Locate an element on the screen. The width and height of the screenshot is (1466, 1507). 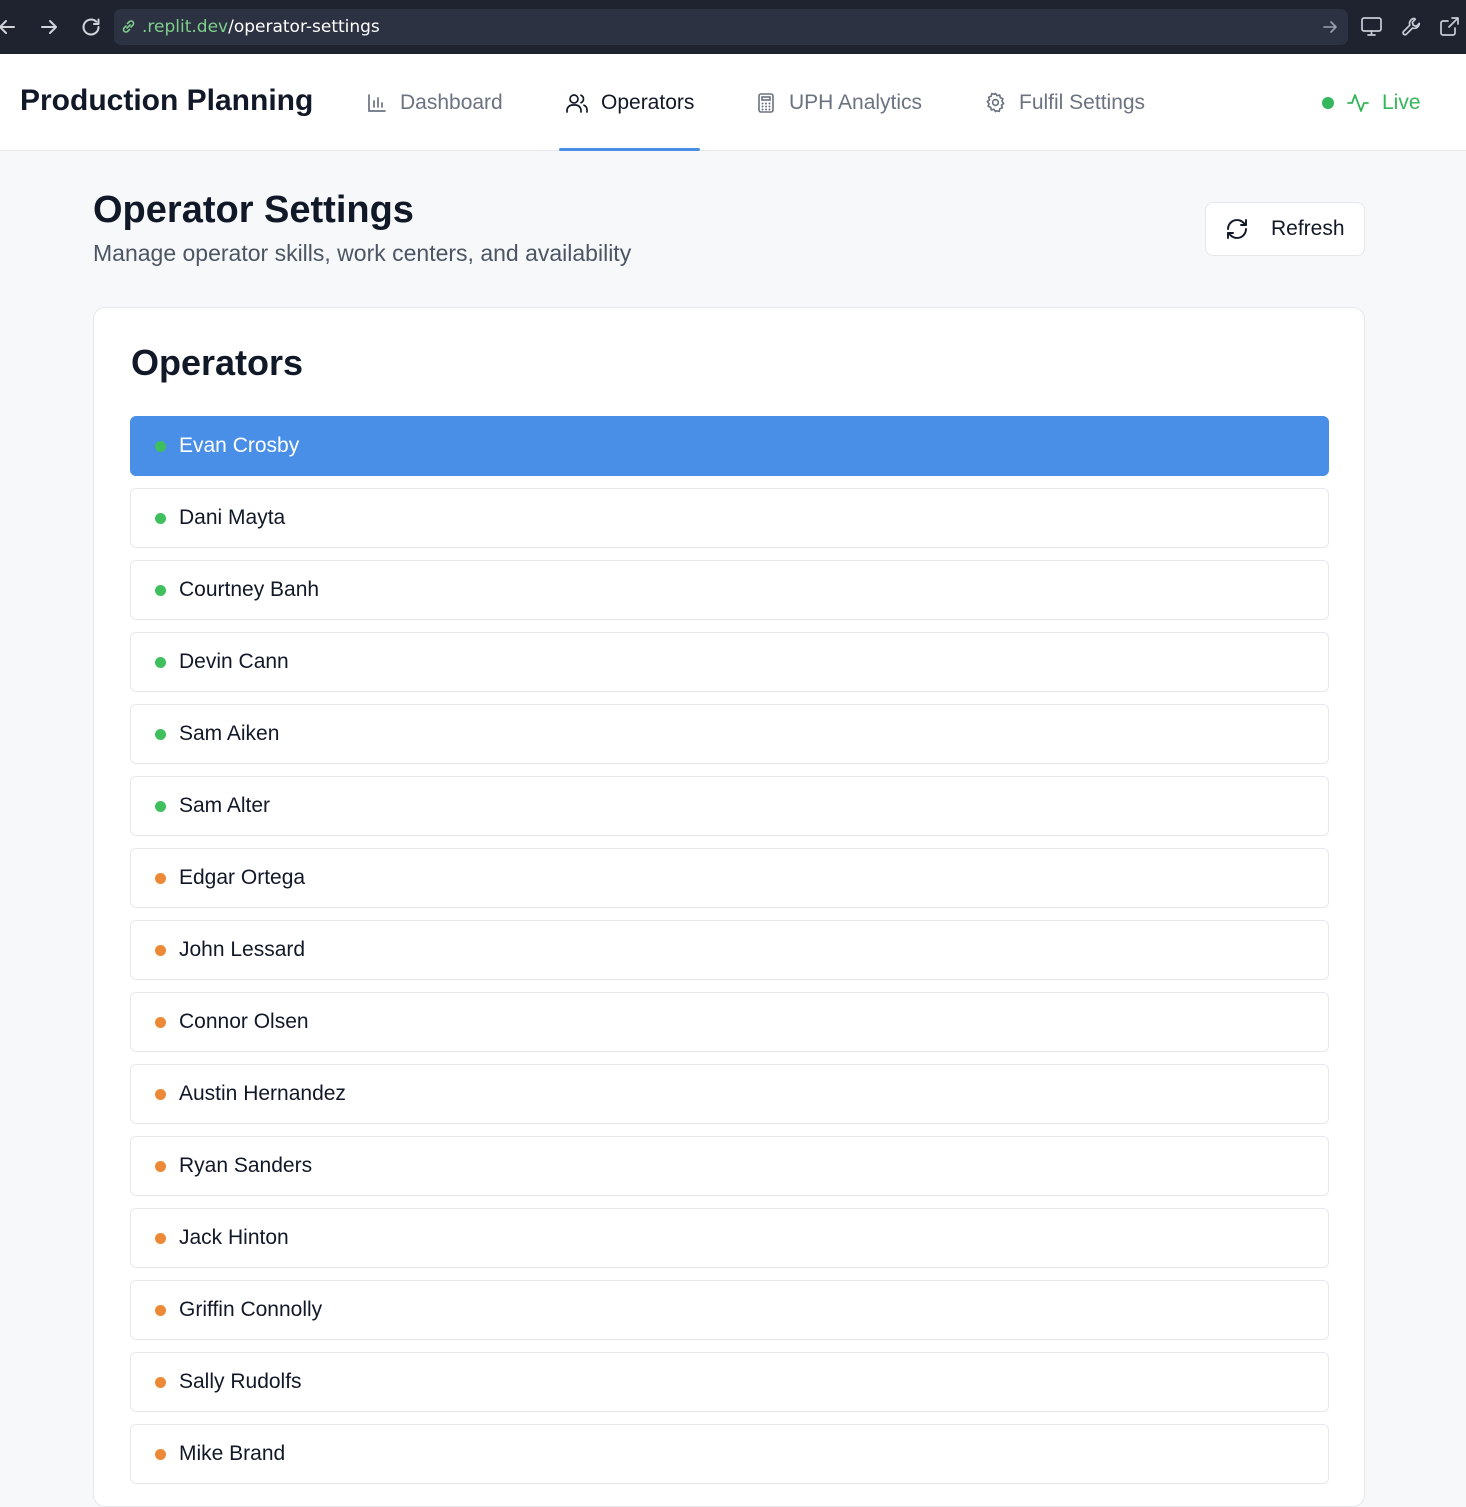
operator-item: Jack Hinton is located at coordinates (729, 1238).